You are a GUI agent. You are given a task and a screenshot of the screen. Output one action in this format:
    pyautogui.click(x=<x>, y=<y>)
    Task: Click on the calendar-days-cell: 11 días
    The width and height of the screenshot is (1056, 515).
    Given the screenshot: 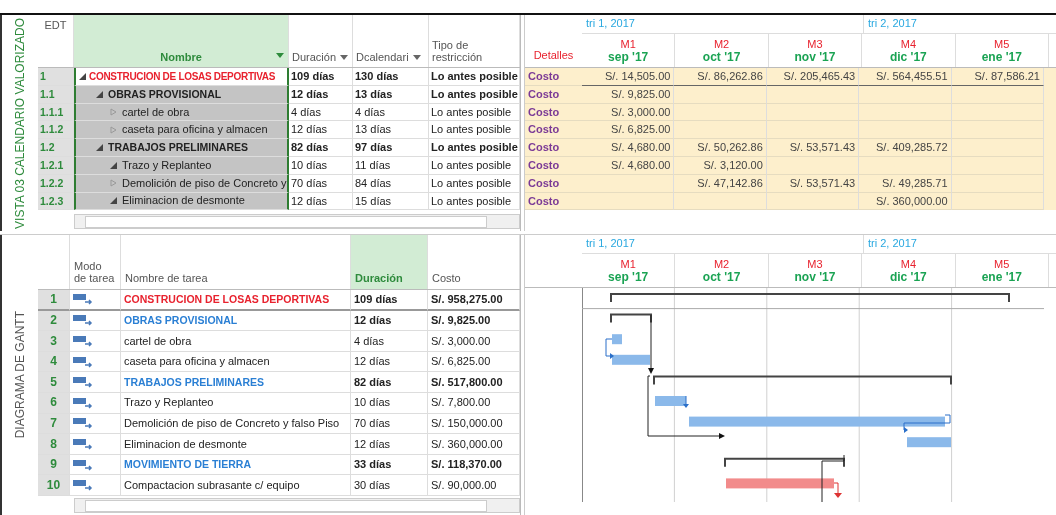 What is the action you would take?
    pyautogui.click(x=391, y=166)
    